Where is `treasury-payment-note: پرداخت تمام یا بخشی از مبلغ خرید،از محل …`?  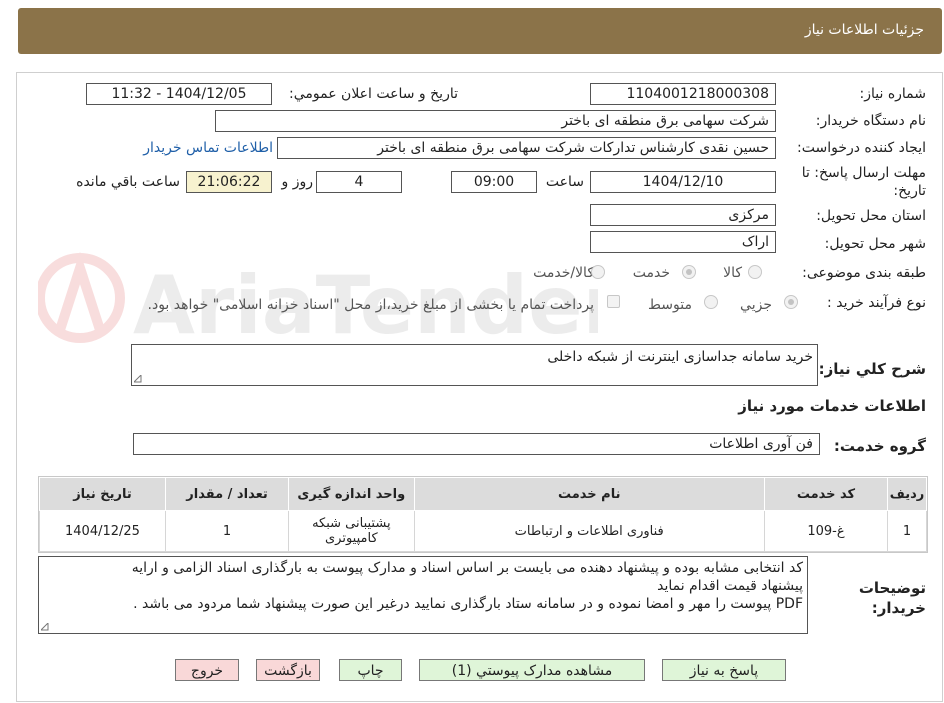 treasury-payment-note: پرداخت تمام یا بخشی از مبلغ خرید،از محل … is located at coordinates (370, 305).